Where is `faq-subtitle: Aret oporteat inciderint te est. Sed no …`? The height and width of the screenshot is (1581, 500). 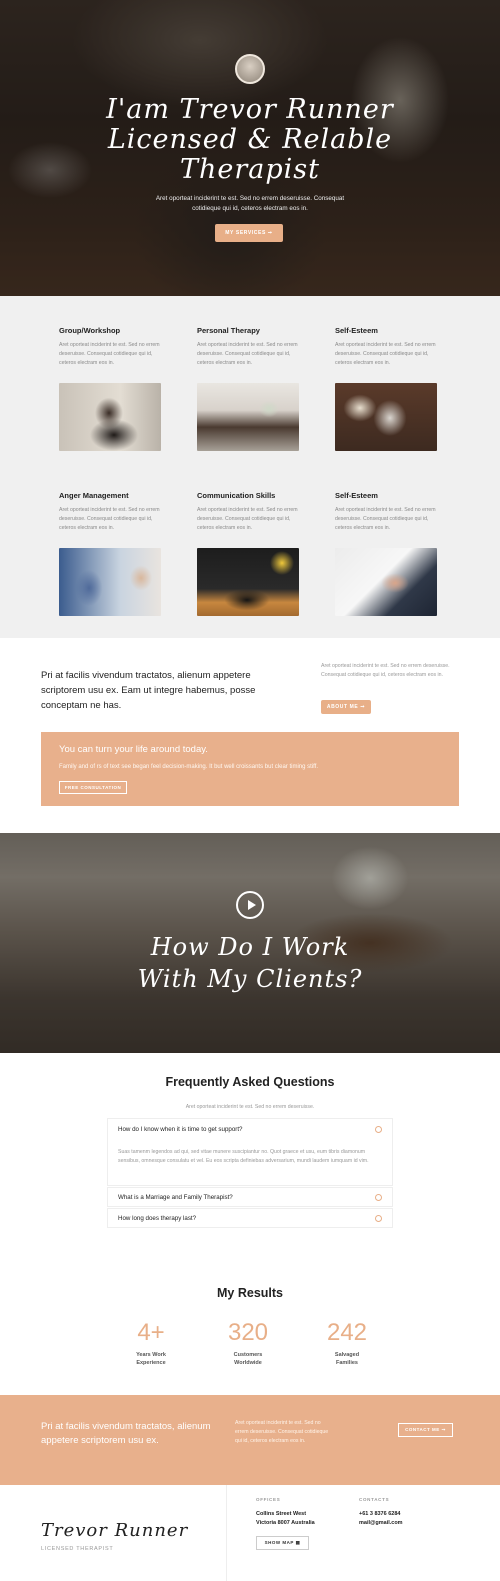
faq-subtitle: Aret oporteat inciderint te est. Sed no … is located at coordinates (250, 1107).